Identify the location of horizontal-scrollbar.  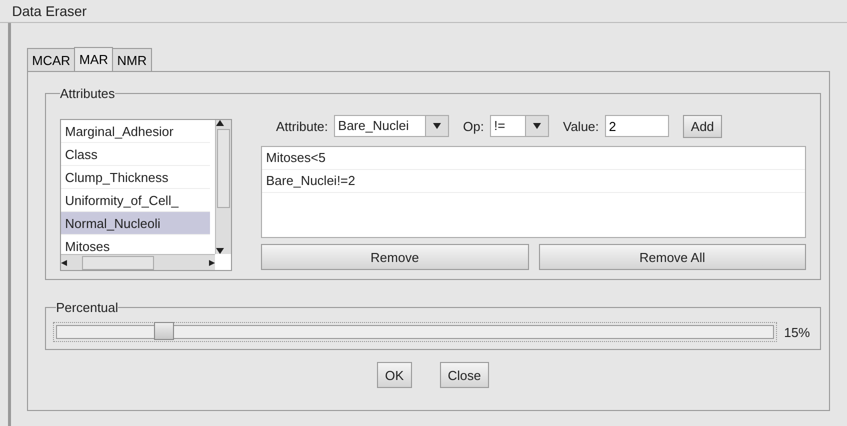
(138, 262).